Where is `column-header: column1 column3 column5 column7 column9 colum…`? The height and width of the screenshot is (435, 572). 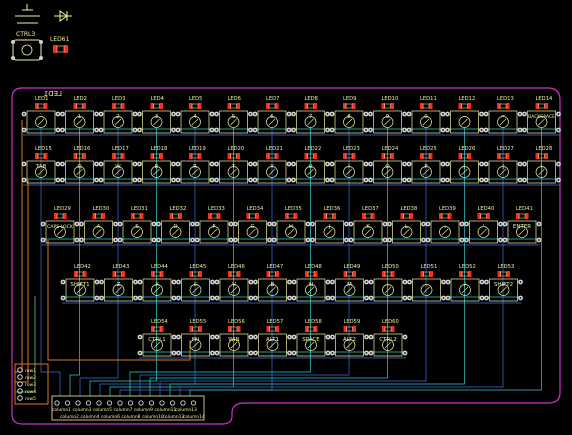 column-header: column1 column3 column5 column7 column9 colum… is located at coordinates (128, 408).